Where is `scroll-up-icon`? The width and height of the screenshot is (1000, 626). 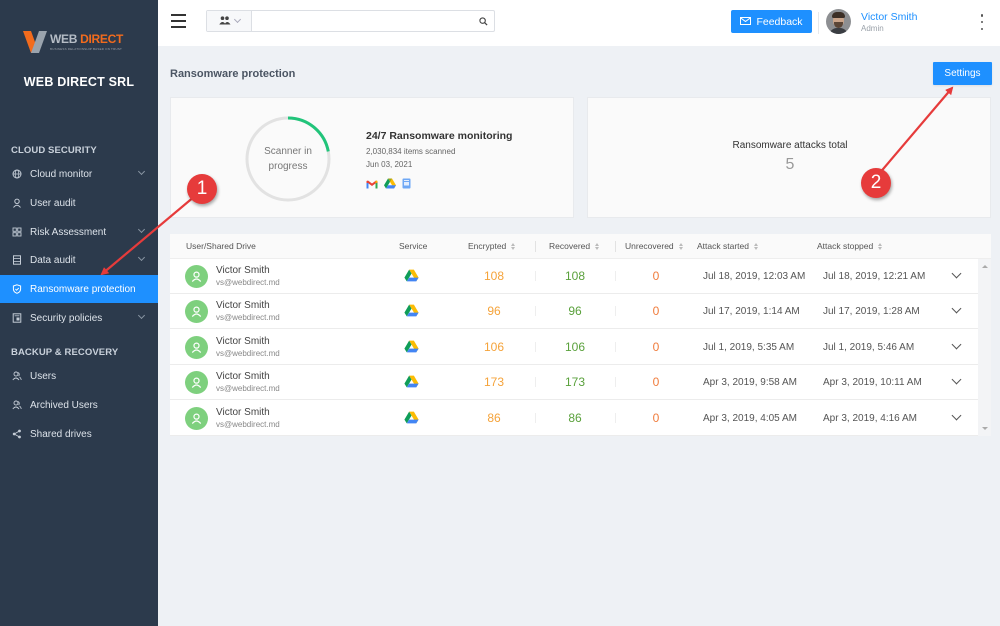 scroll-up-icon is located at coordinates (985, 266).